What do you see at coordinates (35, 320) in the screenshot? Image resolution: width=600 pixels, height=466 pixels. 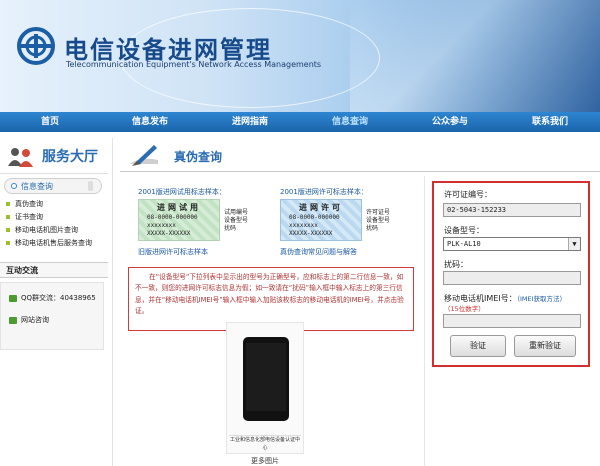 I see `site-consult-label: 网站咨询` at bounding box center [35, 320].